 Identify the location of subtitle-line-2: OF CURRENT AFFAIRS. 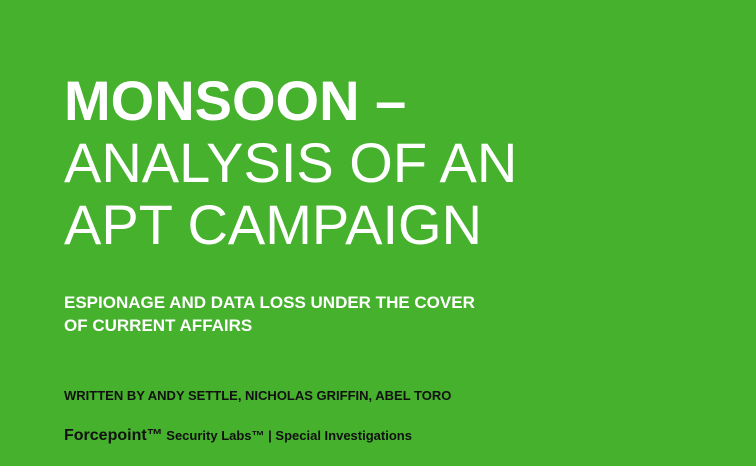
(158, 325).